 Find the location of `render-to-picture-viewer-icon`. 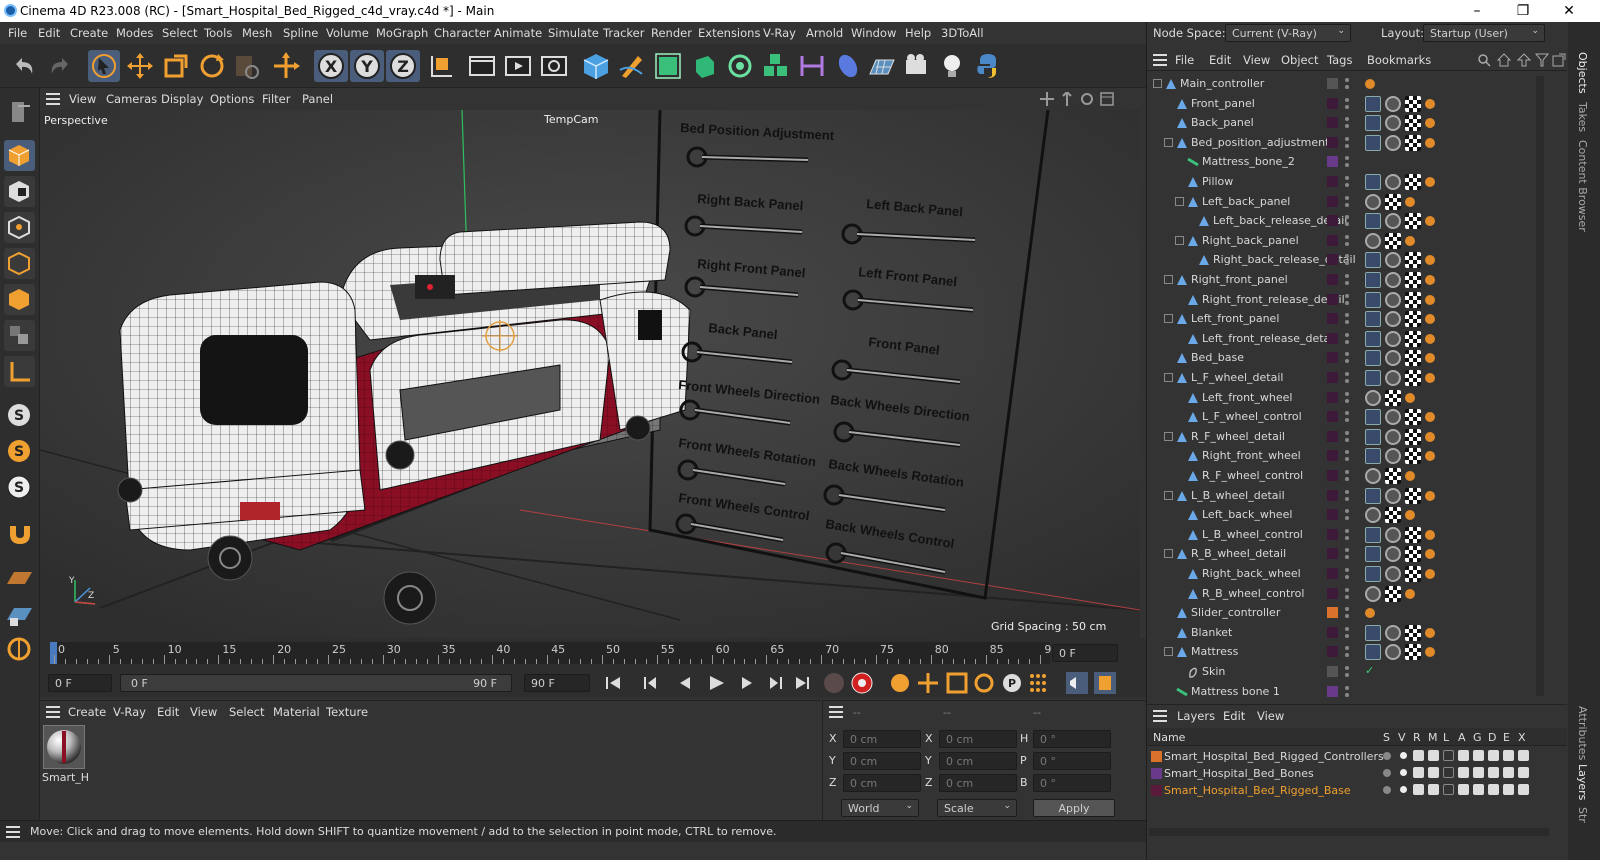

render-to-picture-viewer-icon is located at coordinates (518, 66).